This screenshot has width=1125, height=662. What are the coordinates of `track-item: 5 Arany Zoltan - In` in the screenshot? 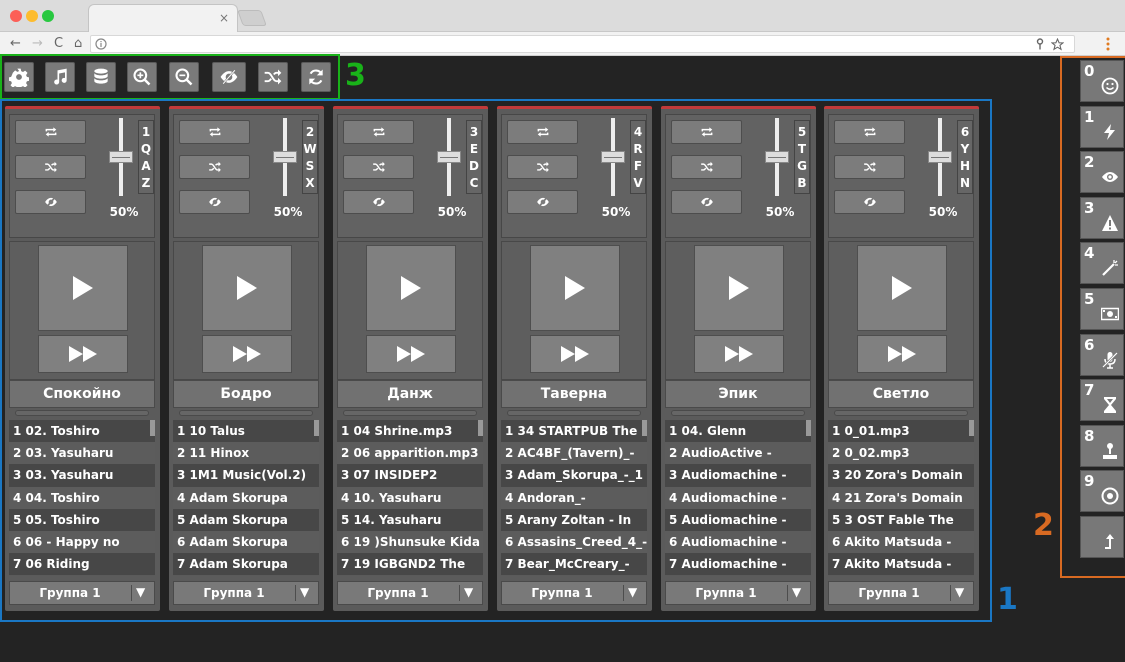 It's located at (574, 519).